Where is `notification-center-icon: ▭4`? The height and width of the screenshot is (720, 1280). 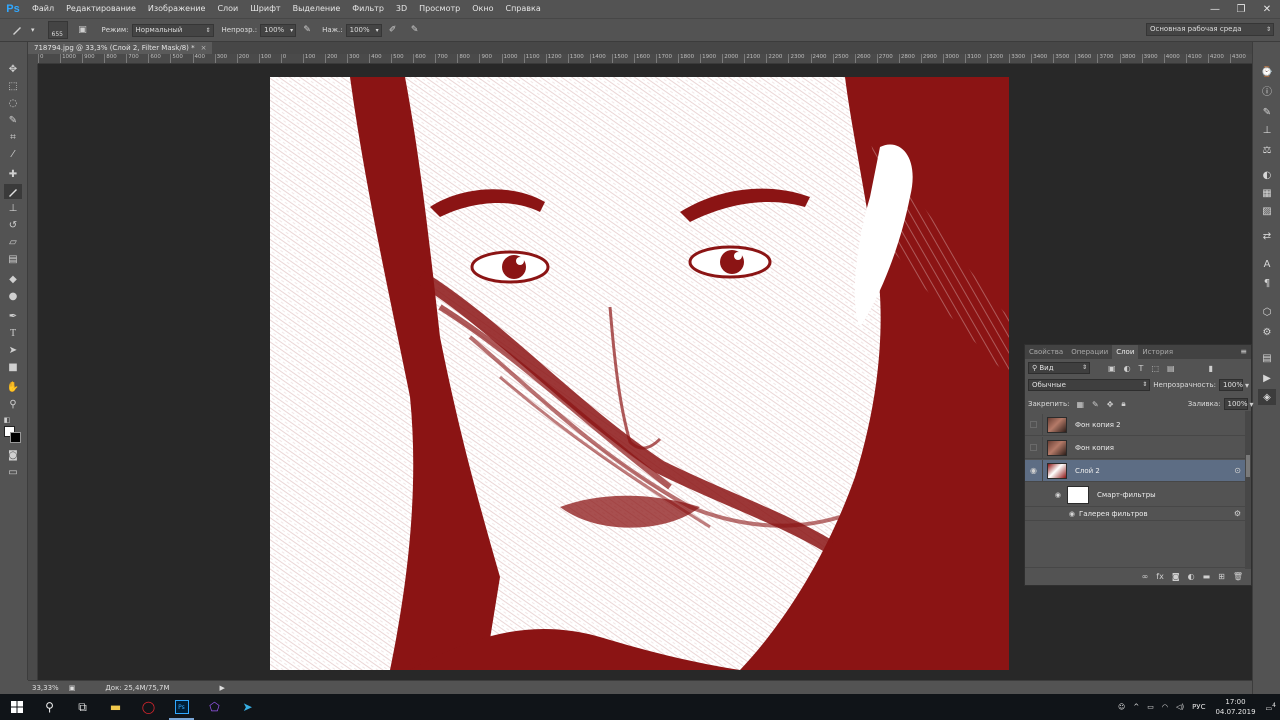
notification-center-icon: ▭4 is located at coordinates (1271, 707).